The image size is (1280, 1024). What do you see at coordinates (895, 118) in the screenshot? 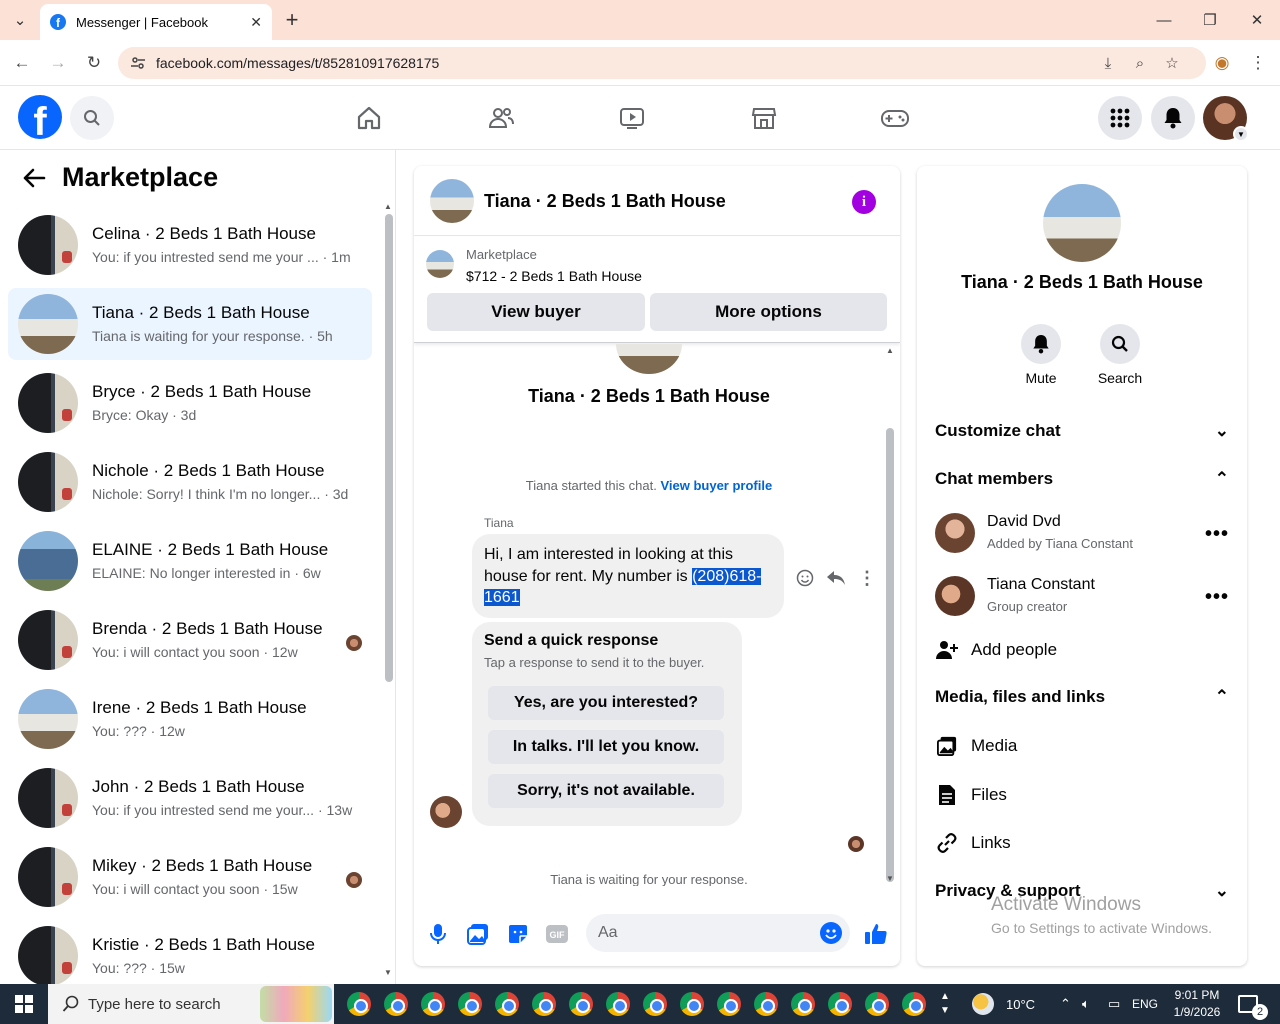
I see `nav-gaming` at bounding box center [895, 118].